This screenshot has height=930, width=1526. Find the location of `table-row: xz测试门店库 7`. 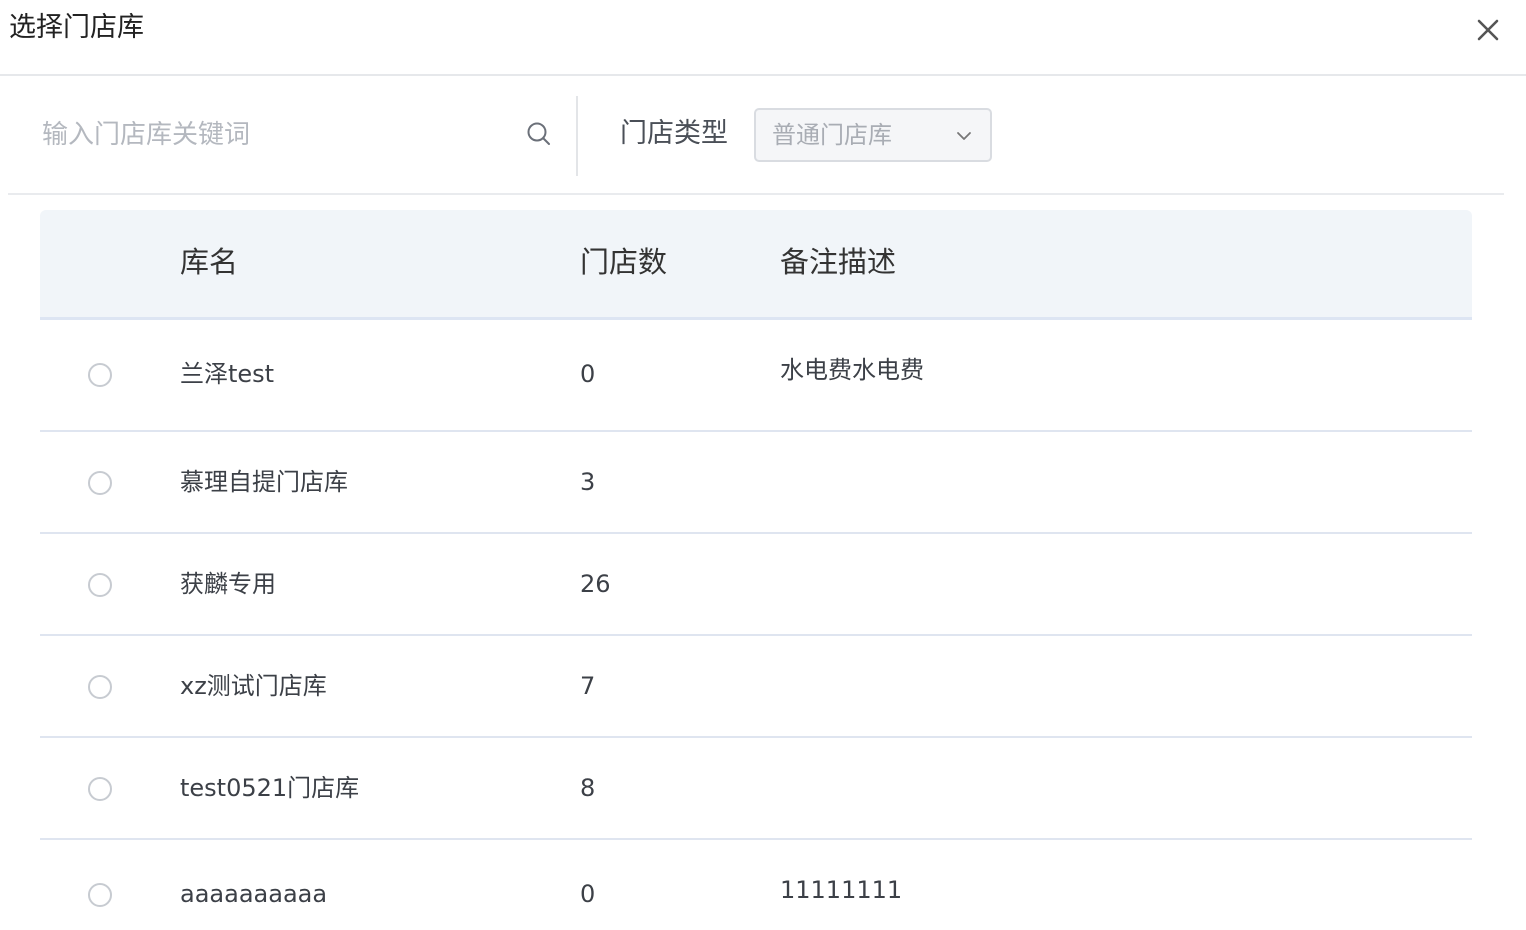

table-row: xz测试门店库 7 is located at coordinates (756, 687).